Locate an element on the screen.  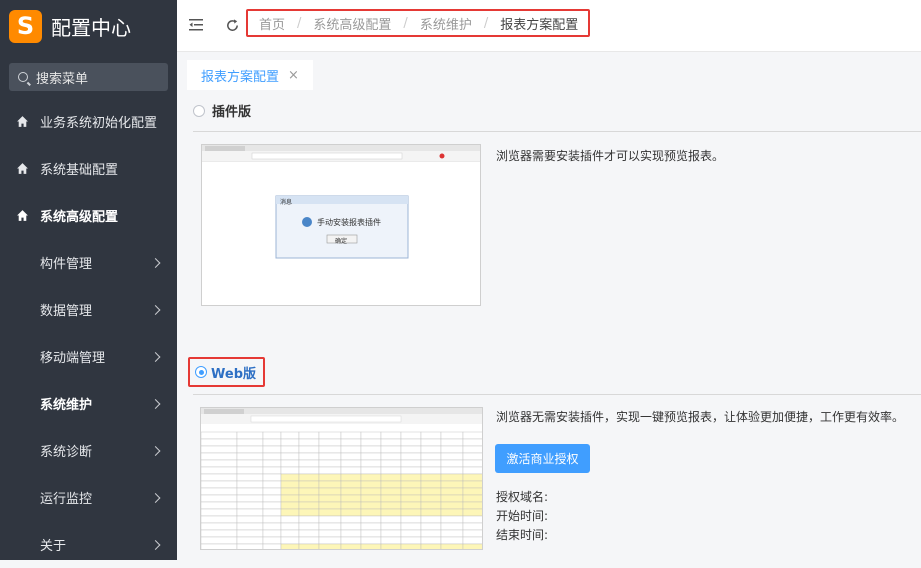
license-domain-label: 授权域名: is located at coordinates (522, 497).